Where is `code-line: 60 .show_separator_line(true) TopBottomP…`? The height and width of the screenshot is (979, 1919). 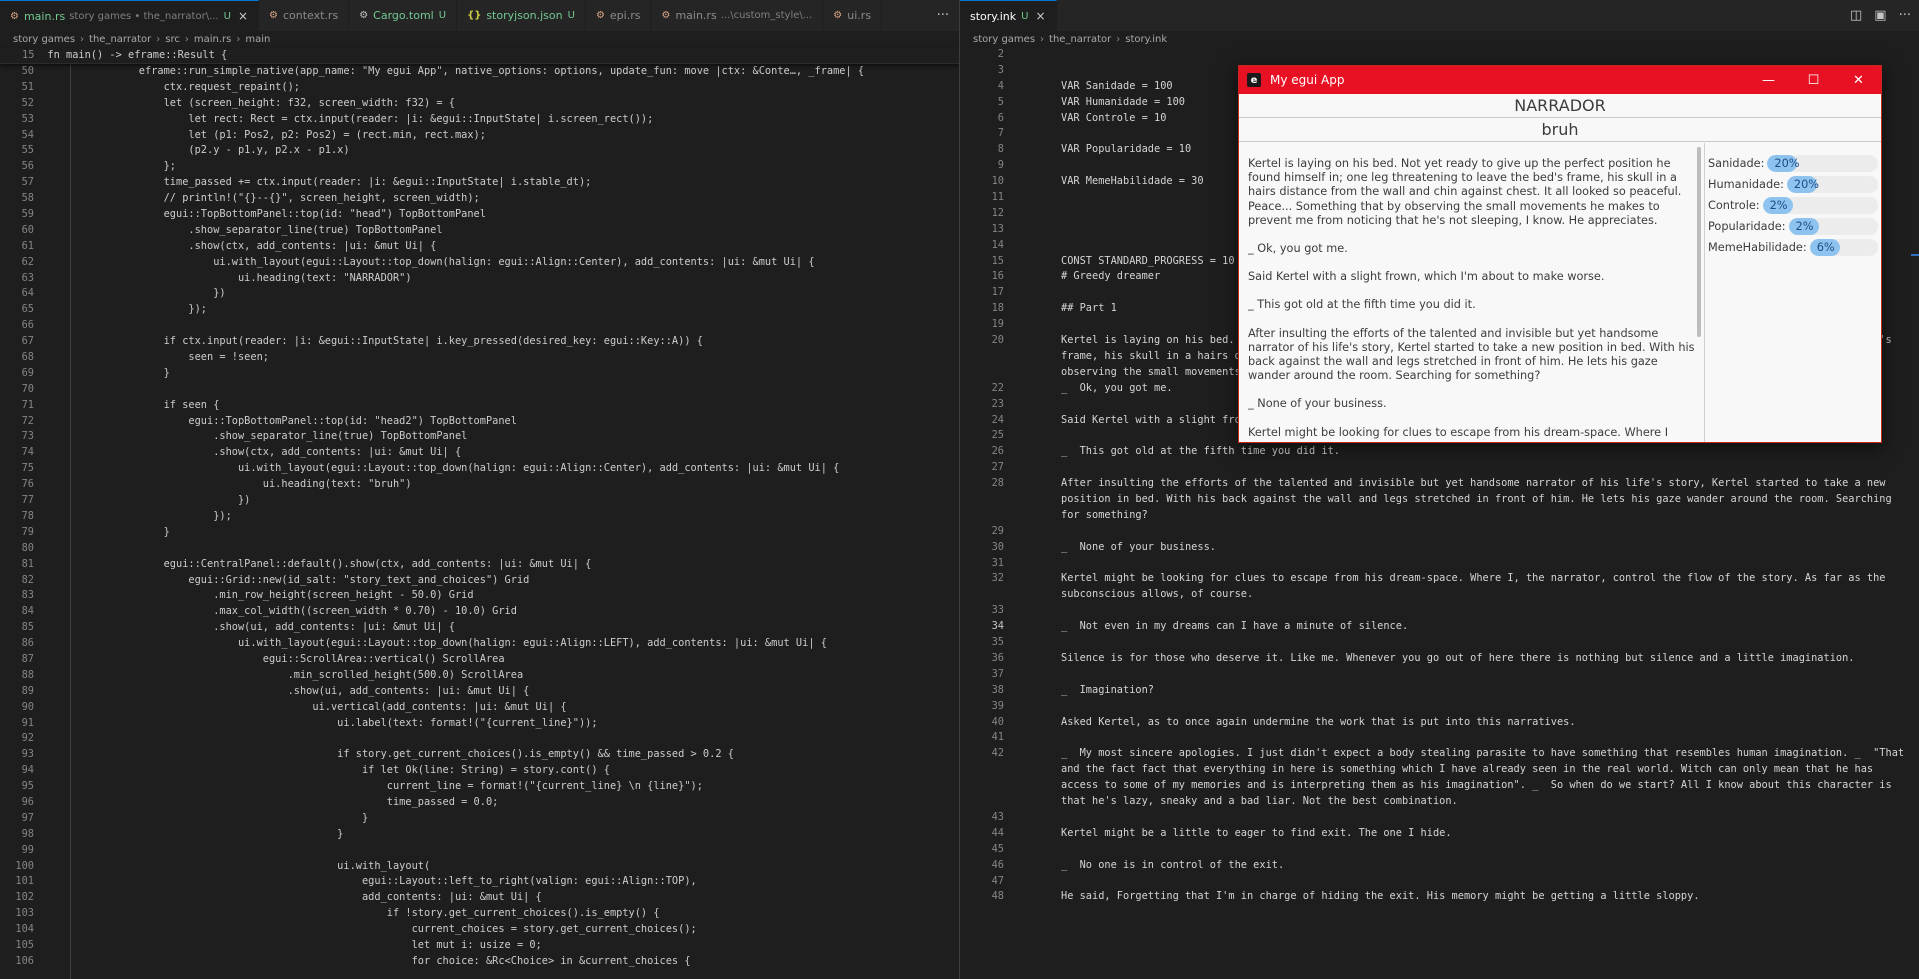 code-line: 60 .show_separator_line(true) TopBottomP… is located at coordinates (479, 231).